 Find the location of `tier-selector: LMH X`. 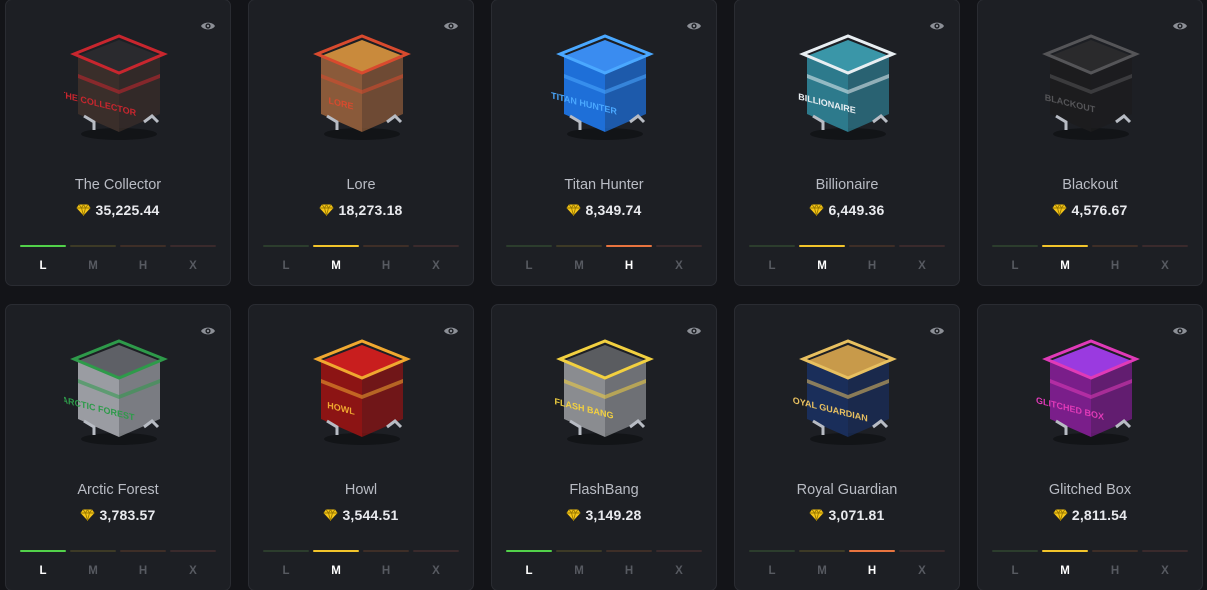

tier-selector: LMH X is located at coordinates (1090, 565).